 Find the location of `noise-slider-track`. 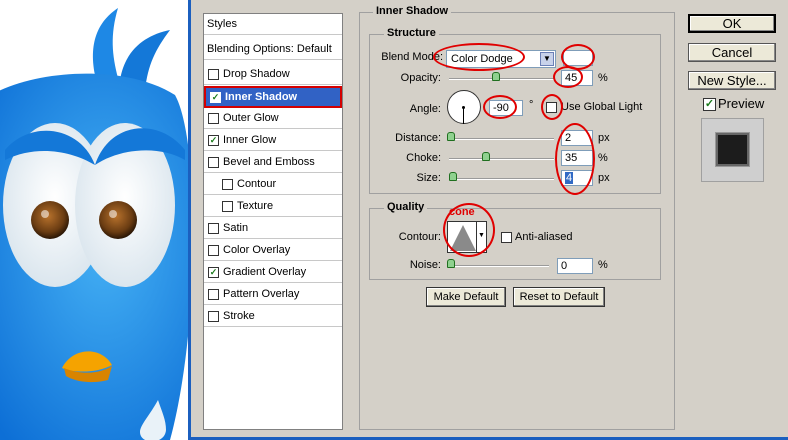

noise-slider-track is located at coordinates (499, 266).